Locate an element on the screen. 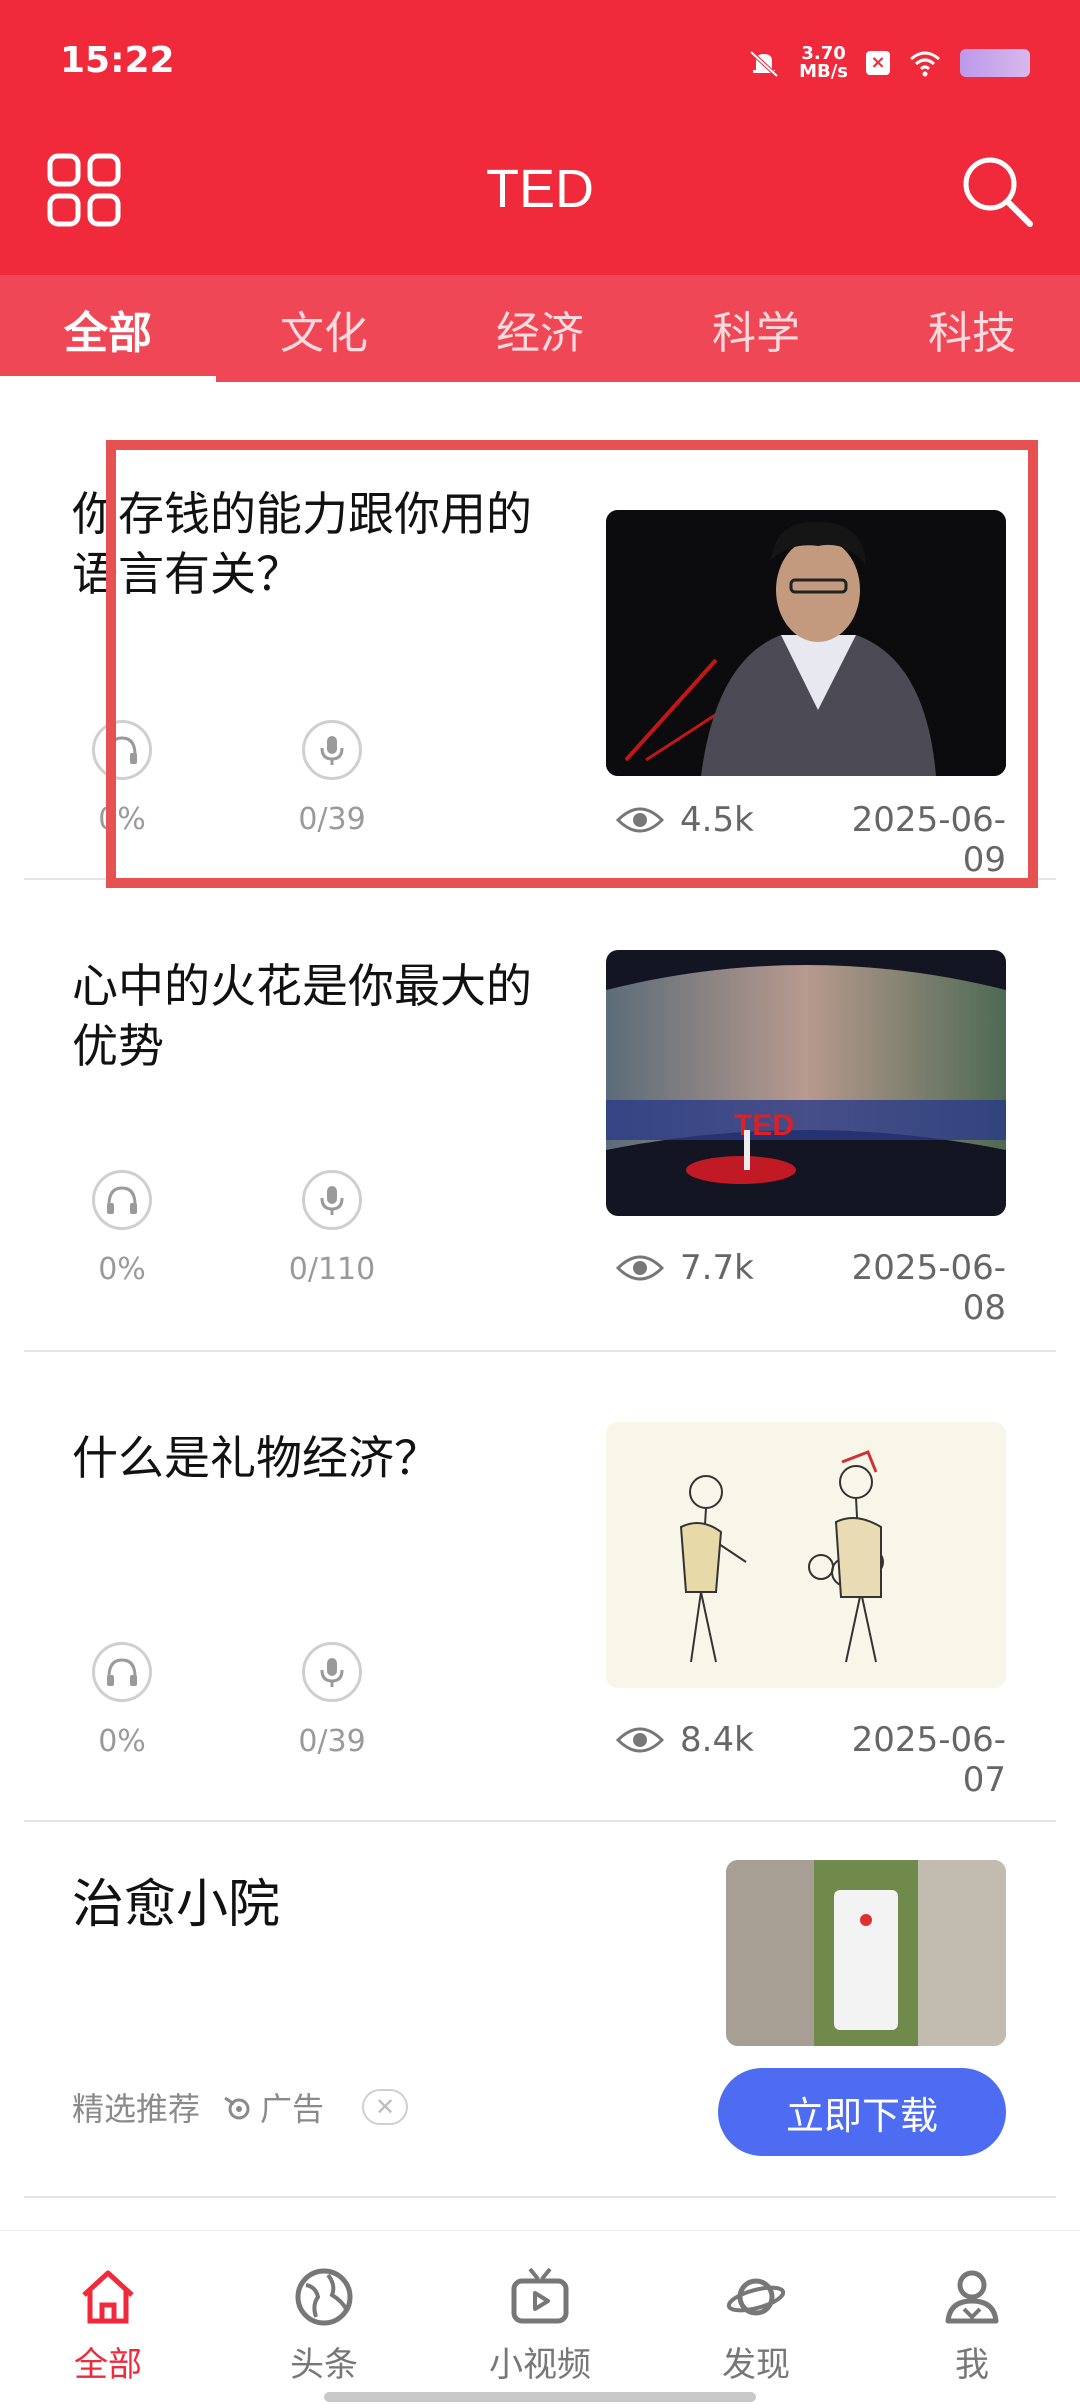 The width and height of the screenshot is (1080, 2408). planet-icon is located at coordinates (756, 2297).